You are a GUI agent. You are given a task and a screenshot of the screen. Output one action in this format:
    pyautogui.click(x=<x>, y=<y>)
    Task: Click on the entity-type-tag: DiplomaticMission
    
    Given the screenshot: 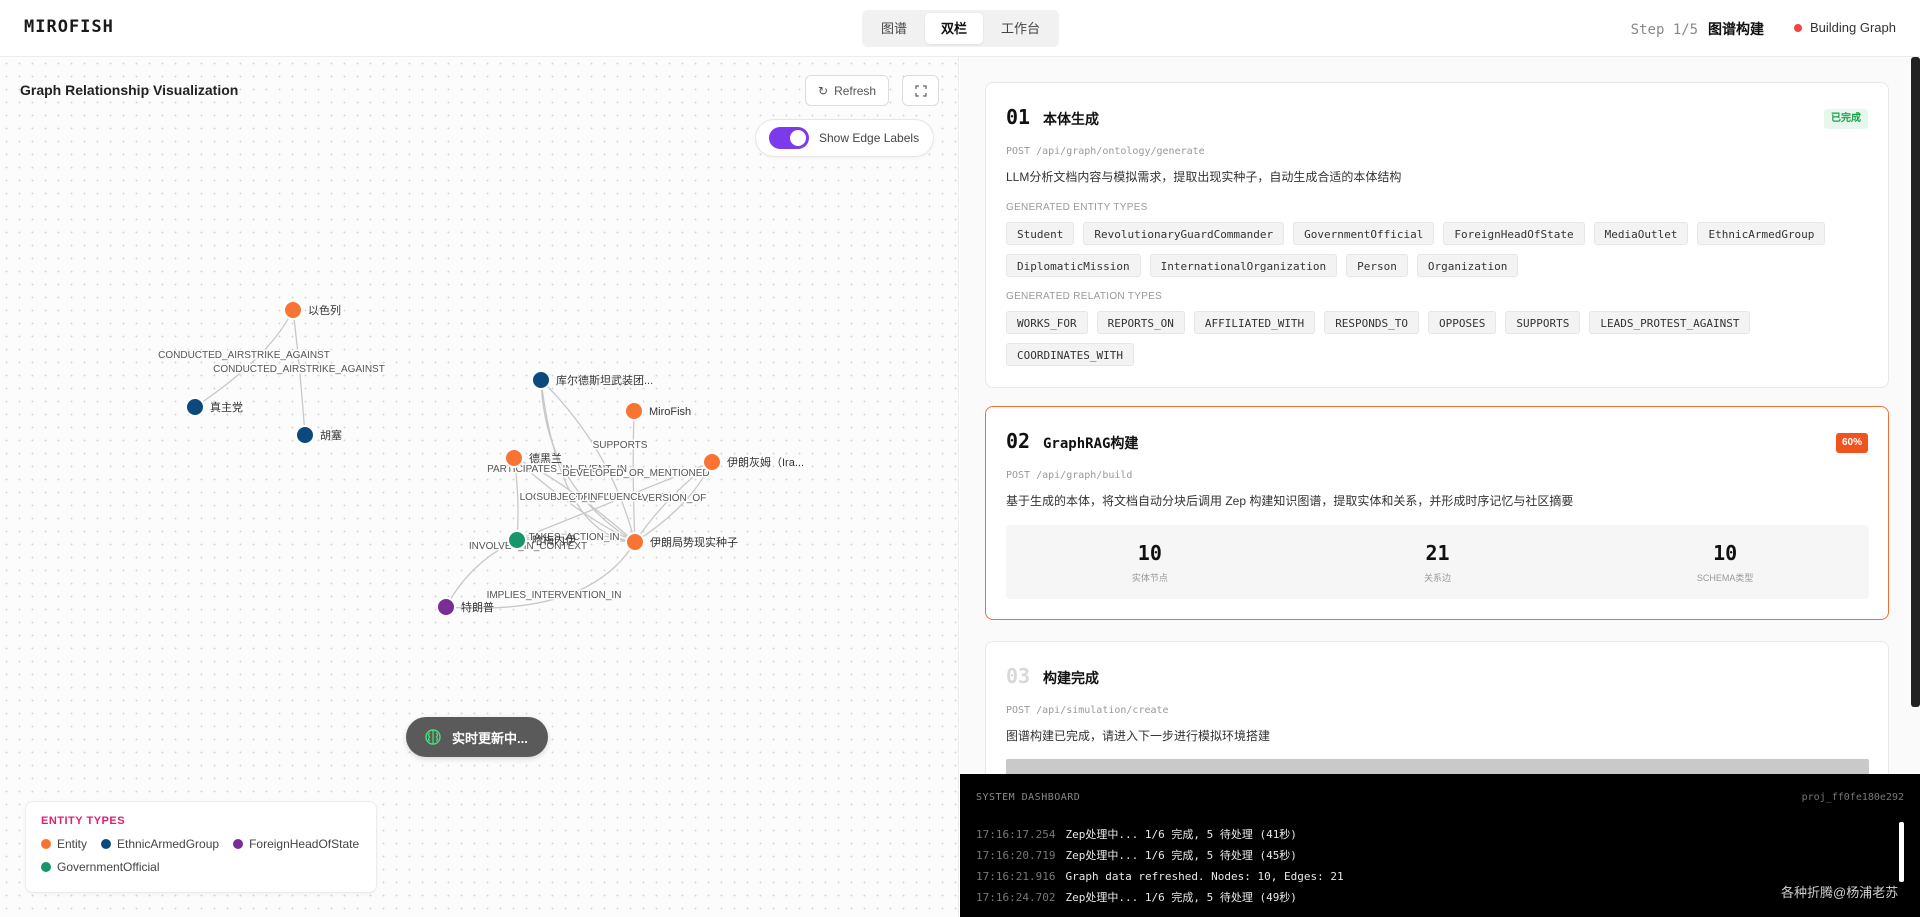 What is the action you would take?
    pyautogui.click(x=1073, y=265)
    